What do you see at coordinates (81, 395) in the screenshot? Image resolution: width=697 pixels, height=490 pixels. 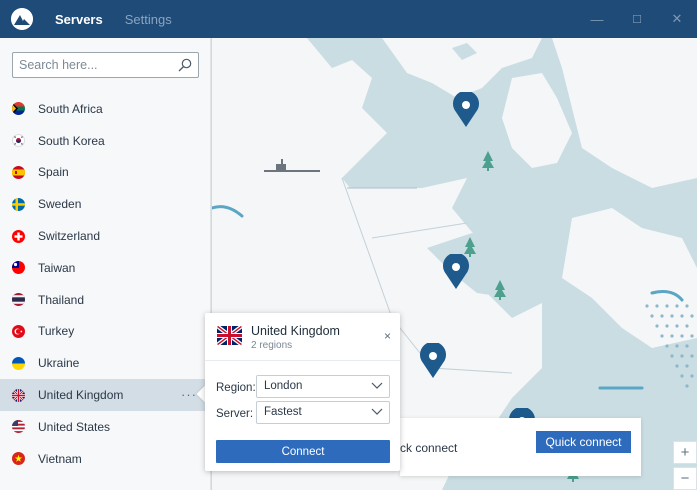 I see `country-label: United Kingdom` at bounding box center [81, 395].